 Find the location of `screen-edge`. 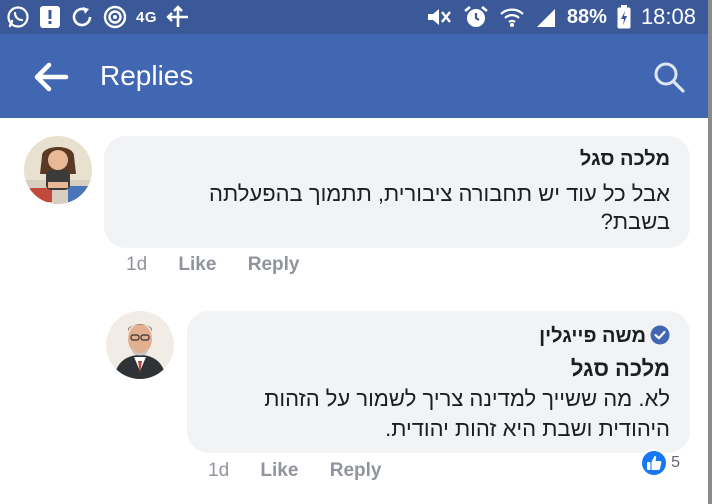

screen-edge is located at coordinates (710, 252).